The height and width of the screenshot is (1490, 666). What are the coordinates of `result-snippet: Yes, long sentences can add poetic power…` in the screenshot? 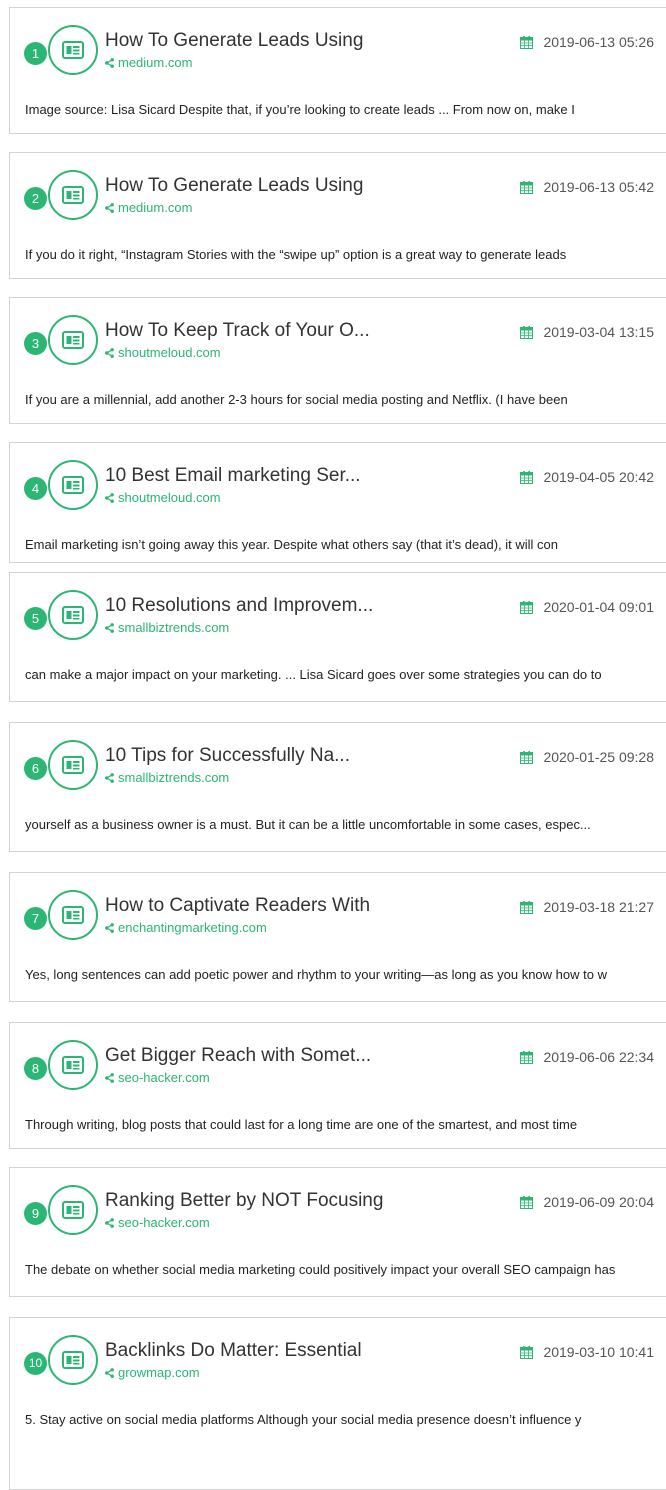 It's located at (316, 974).